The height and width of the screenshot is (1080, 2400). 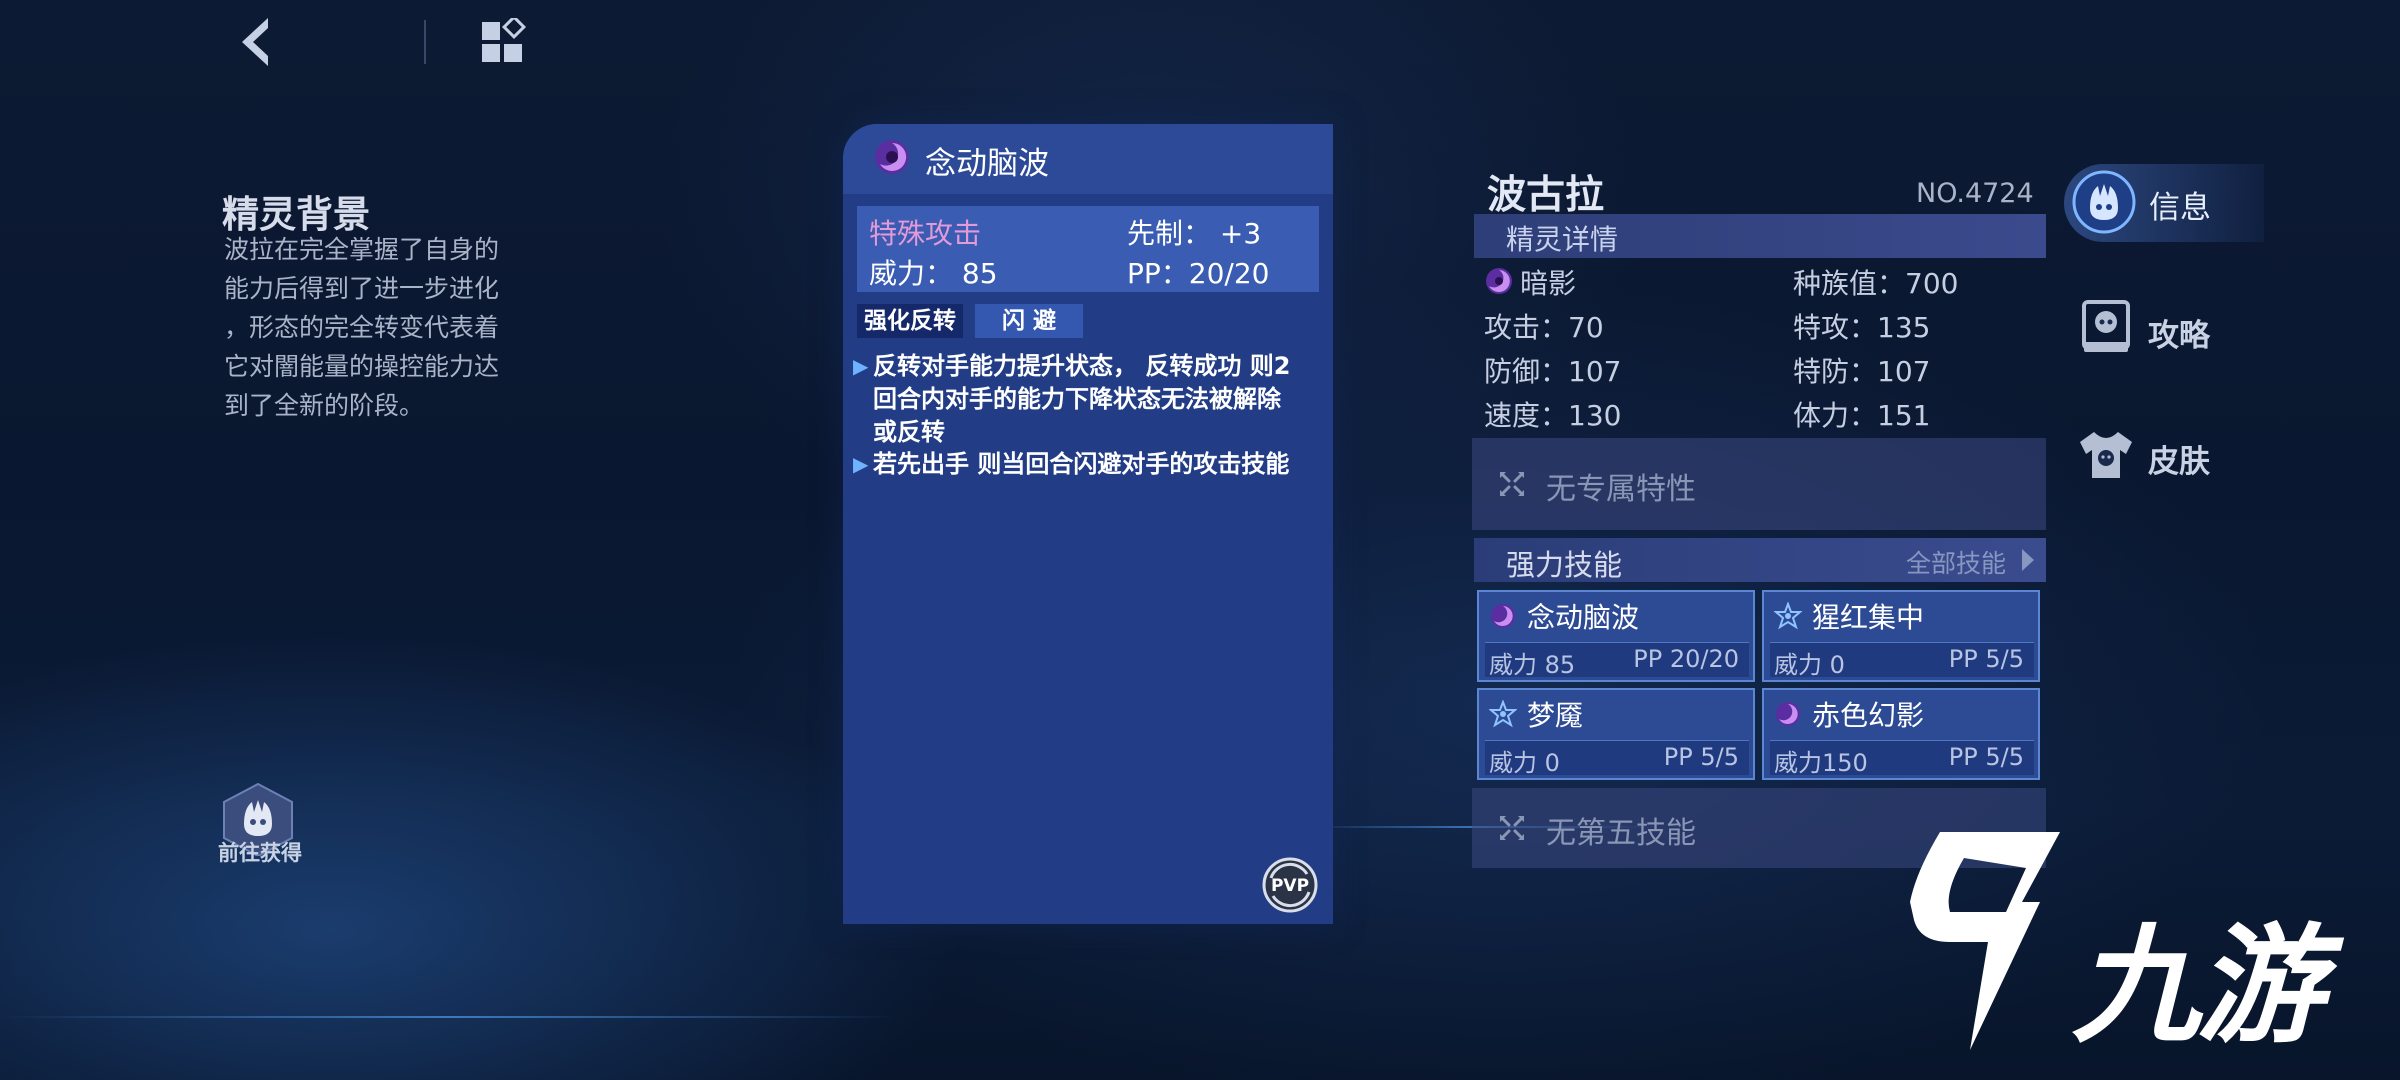 What do you see at coordinates (925, 233) in the screenshot?
I see `skill-category: 特殊攻击` at bounding box center [925, 233].